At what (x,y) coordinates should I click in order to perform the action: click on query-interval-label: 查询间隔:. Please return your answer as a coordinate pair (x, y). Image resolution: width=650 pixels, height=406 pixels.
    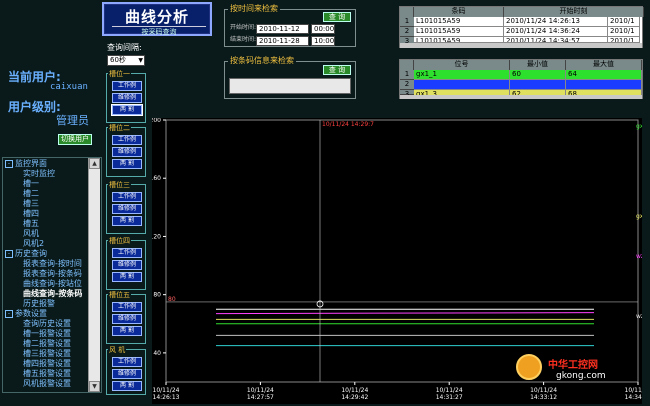
    Looking at the image, I should click on (124, 47).